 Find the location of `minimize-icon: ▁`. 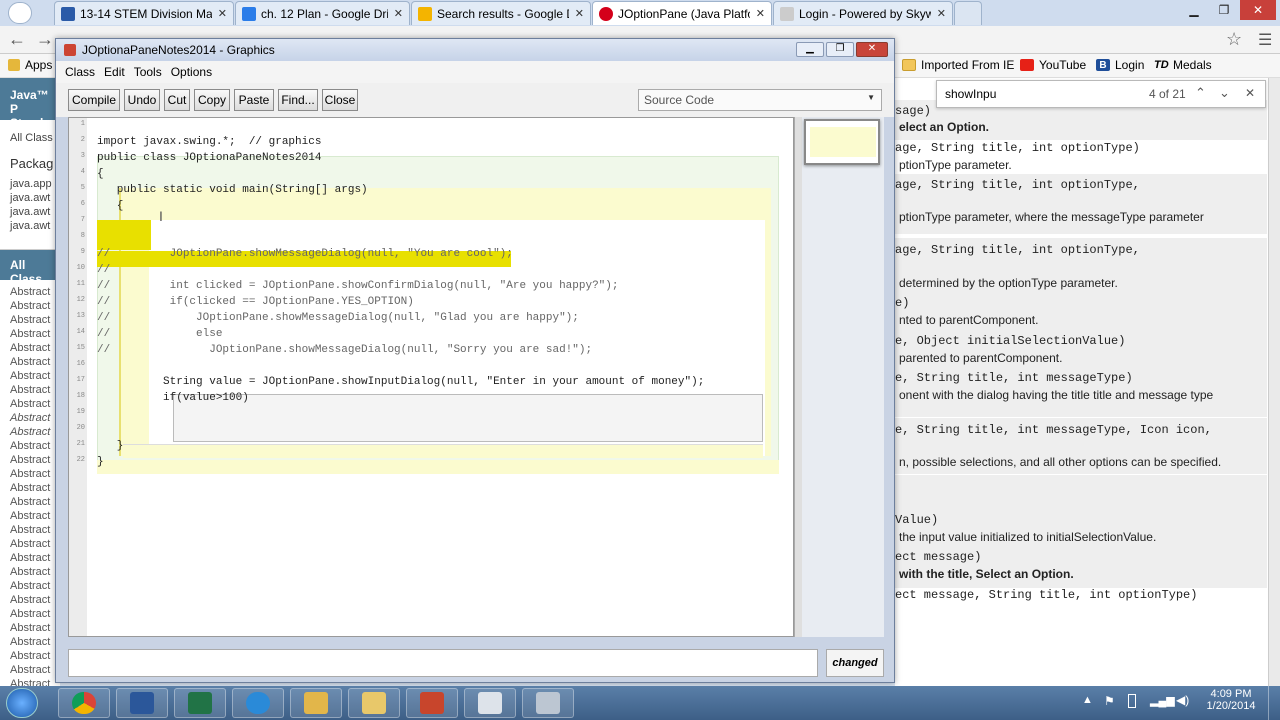

minimize-icon: ▁ is located at coordinates (1194, 10).